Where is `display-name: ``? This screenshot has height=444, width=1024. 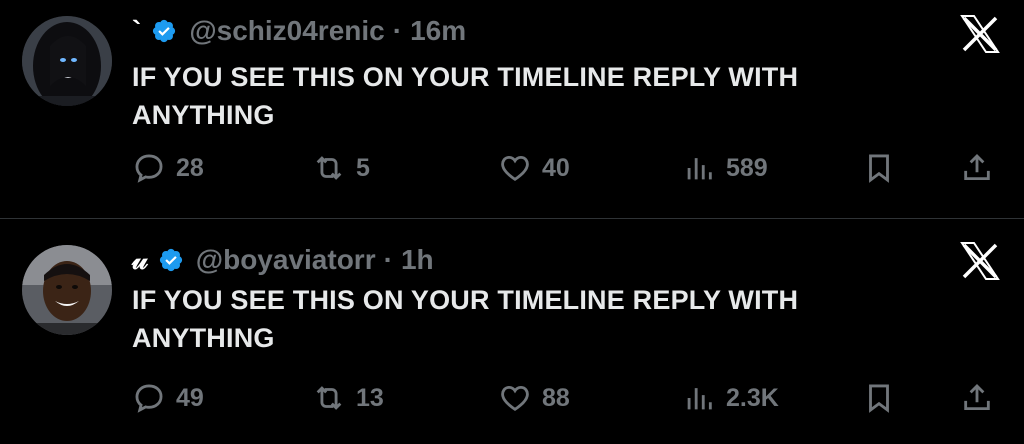 display-name: ` is located at coordinates (136, 31).